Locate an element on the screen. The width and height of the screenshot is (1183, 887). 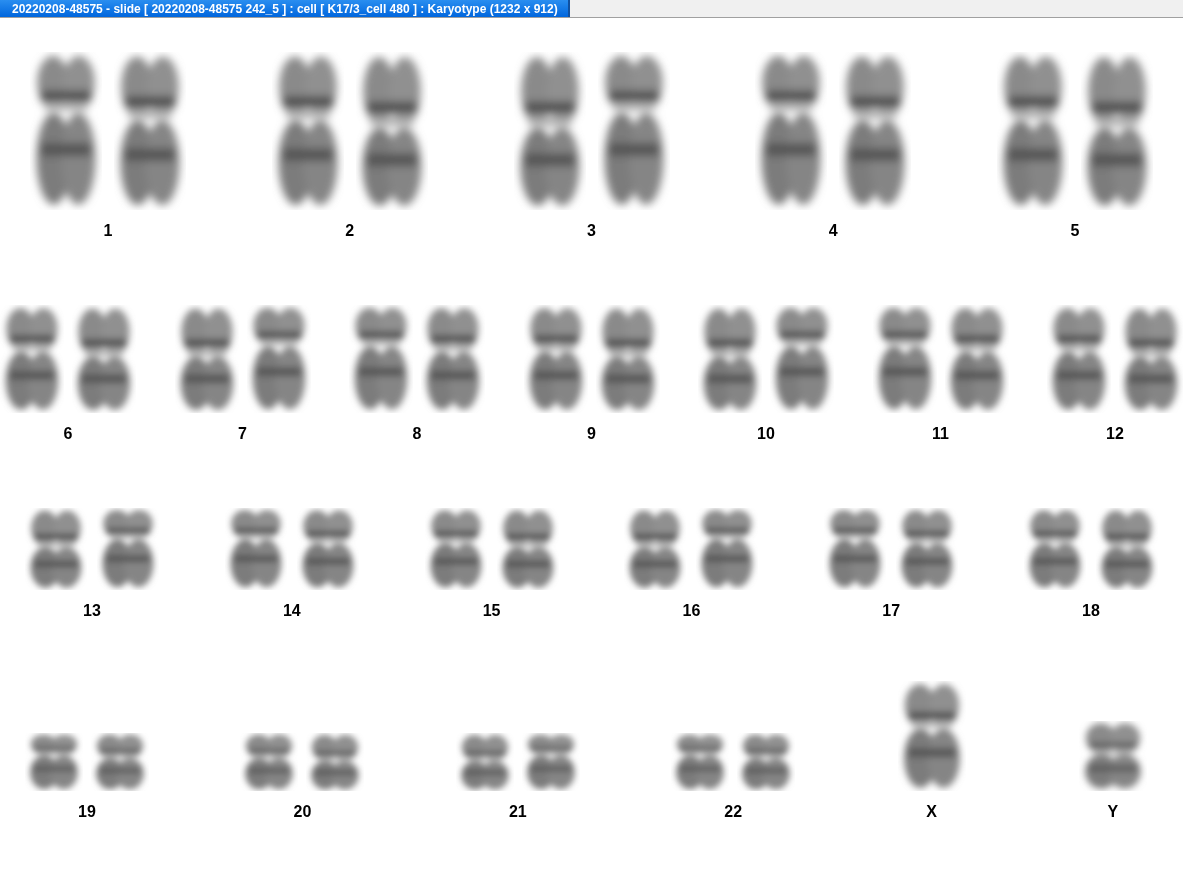
chromosome-number: 8 is located at coordinates (417, 434).